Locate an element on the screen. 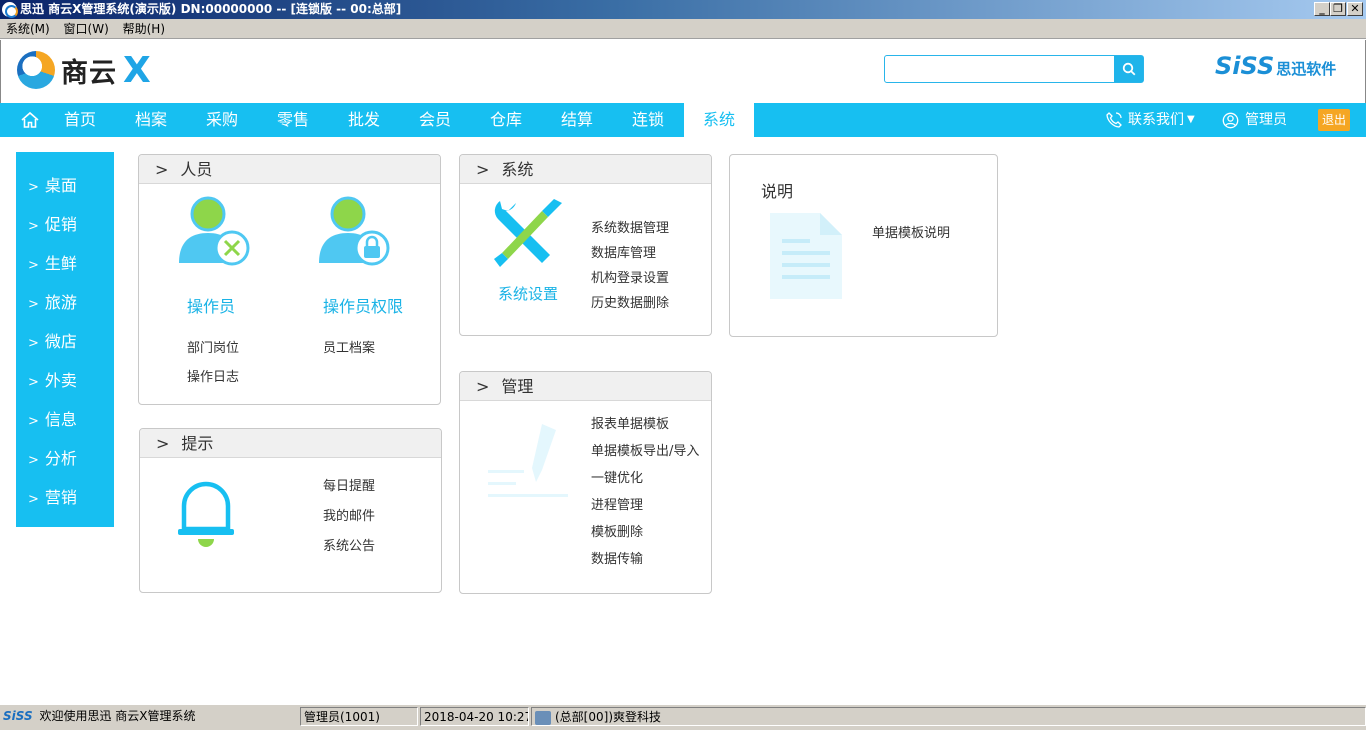 The image size is (1366, 730). panel-title: 系统 is located at coordinates (517, 169).